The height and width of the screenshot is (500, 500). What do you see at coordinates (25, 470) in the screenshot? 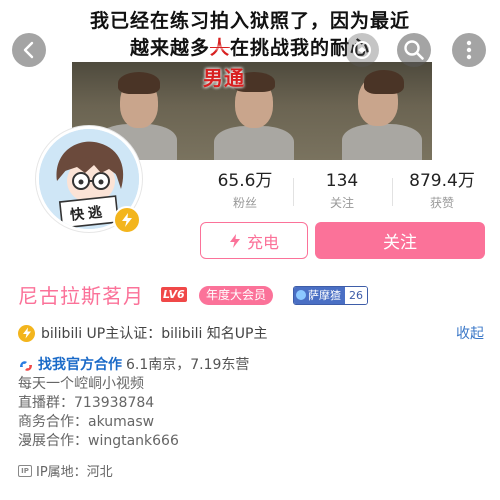
I see `ip-icon: IP` at bounding box center [25, 470].